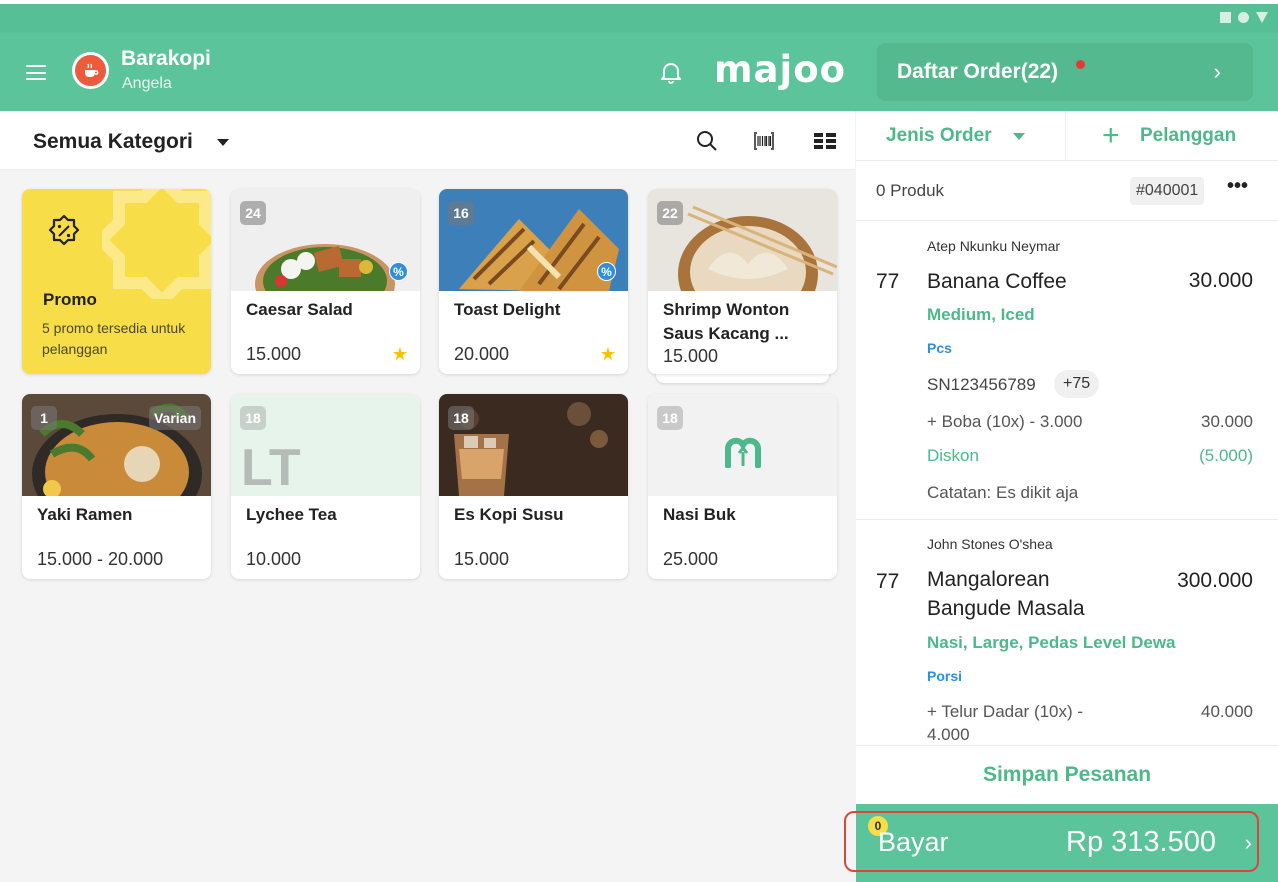 The image size is (1278, 882). Describe the element at coordinates (1237, 186) in the screenshot. I see `more-options-icon: •••` at that location.